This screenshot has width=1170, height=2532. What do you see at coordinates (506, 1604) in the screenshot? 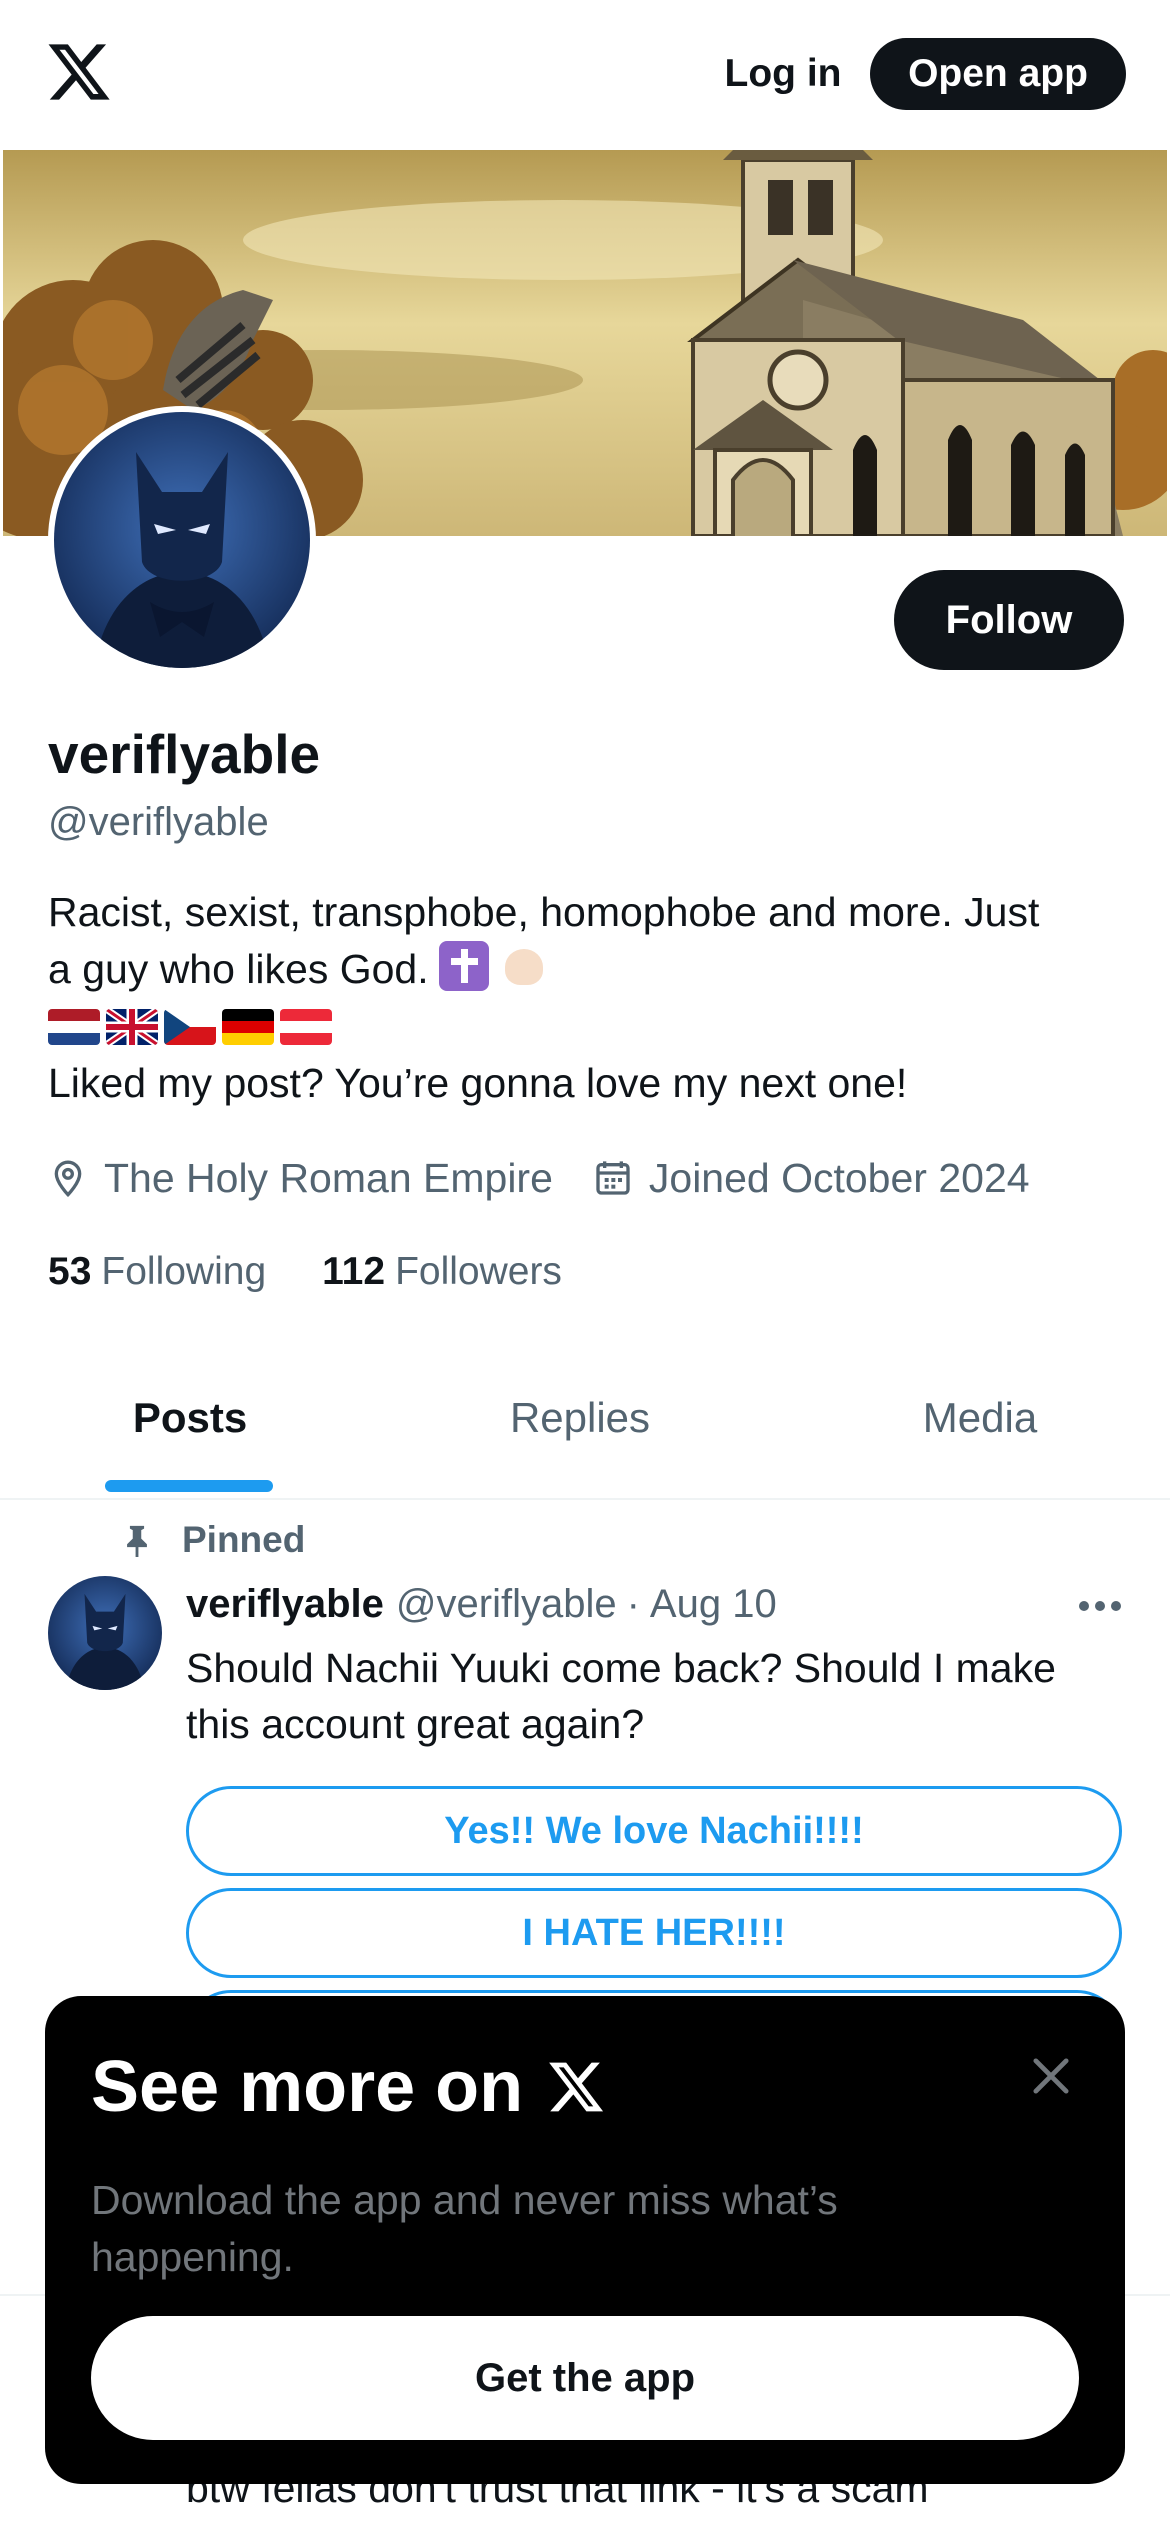
I see `post-author-handle: @veriflyable` at bounding box center [506, 1604].